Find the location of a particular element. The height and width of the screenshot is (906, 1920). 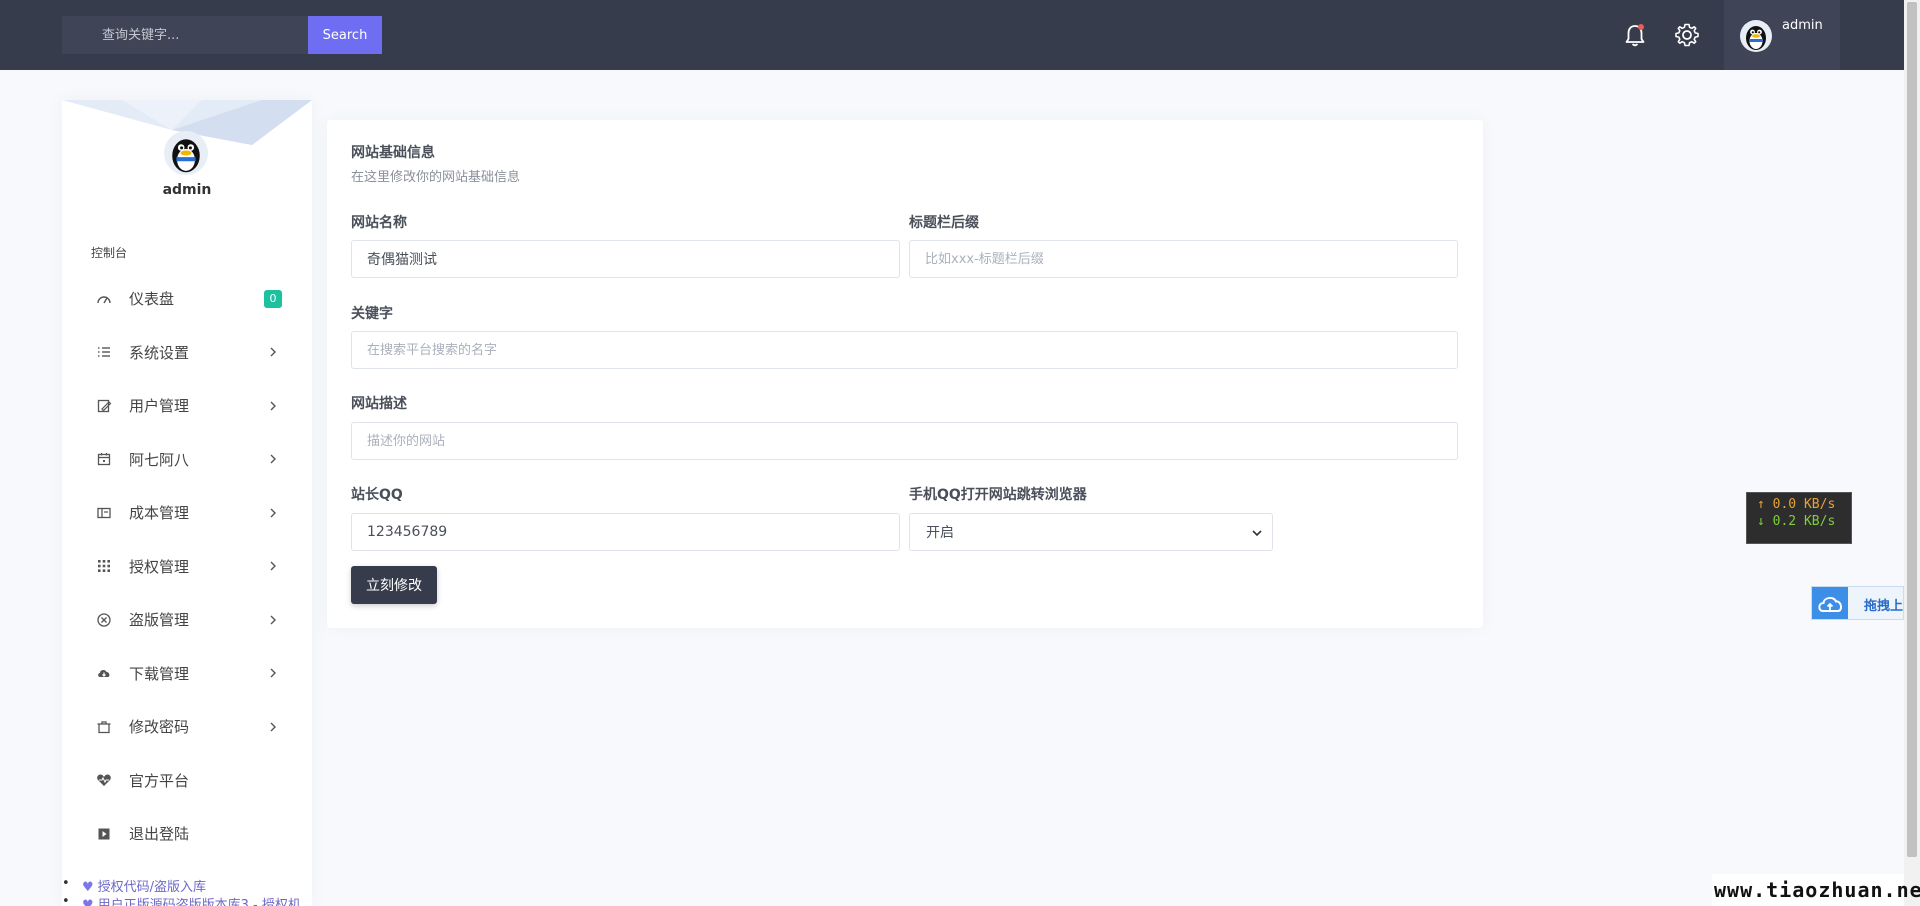

title-suffix-label: 标题栏后缀 is located at coordinates (944, 223).